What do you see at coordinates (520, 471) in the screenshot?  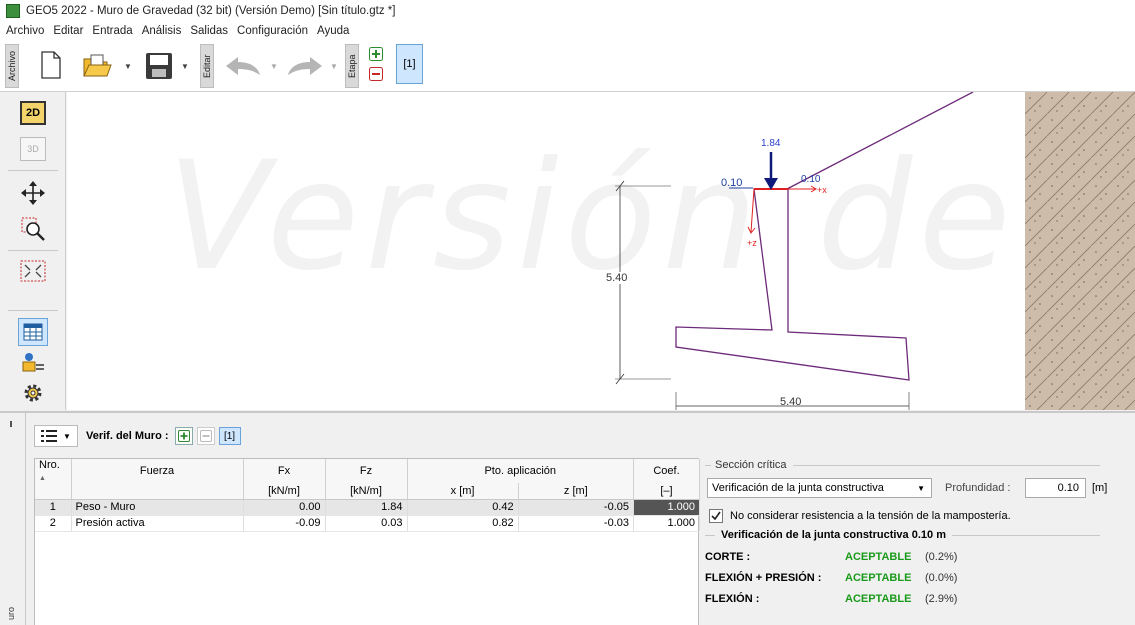 I see `col-pto-aplicacion: Pto. aplicación` at bounding box center [520, 471].